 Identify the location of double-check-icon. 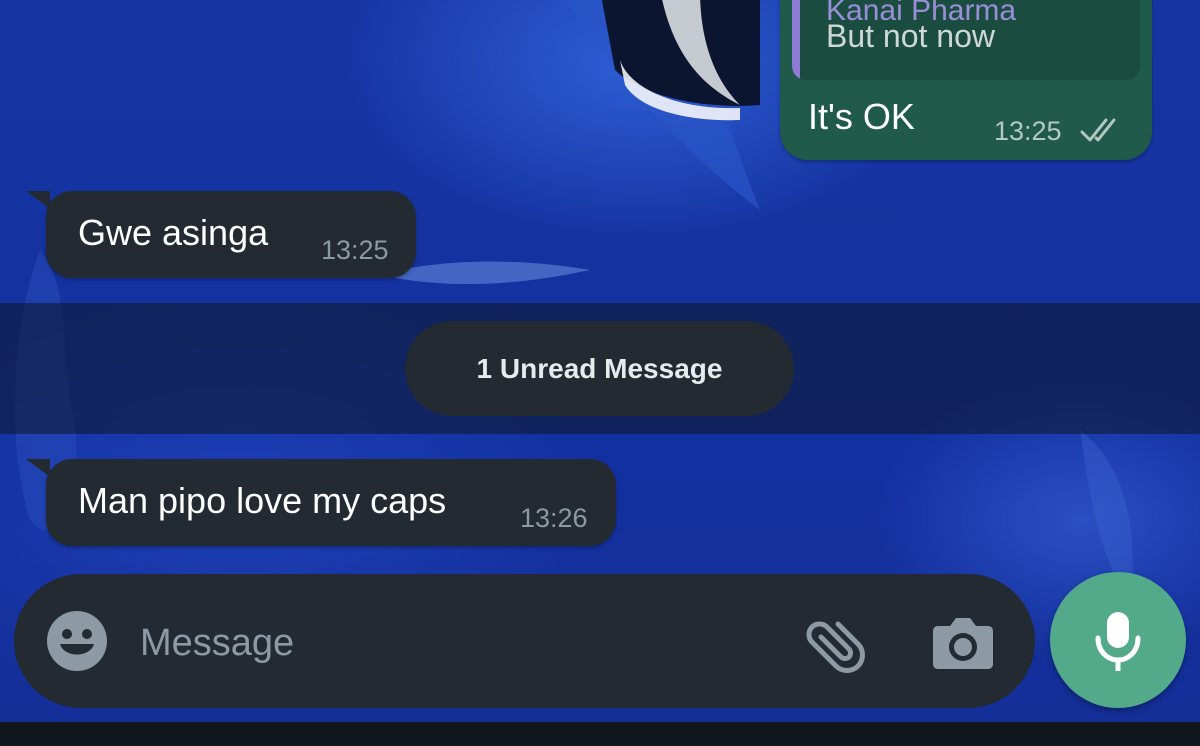
(1098, 130).